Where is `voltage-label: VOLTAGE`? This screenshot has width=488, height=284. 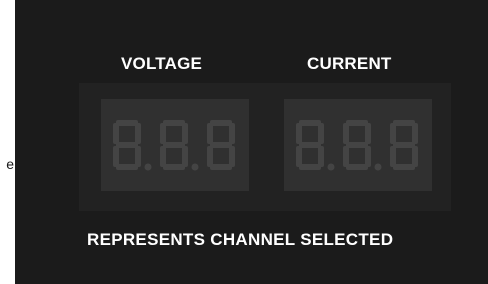 voltage-label: VOLTAGE is located at coordinates (162, 63).